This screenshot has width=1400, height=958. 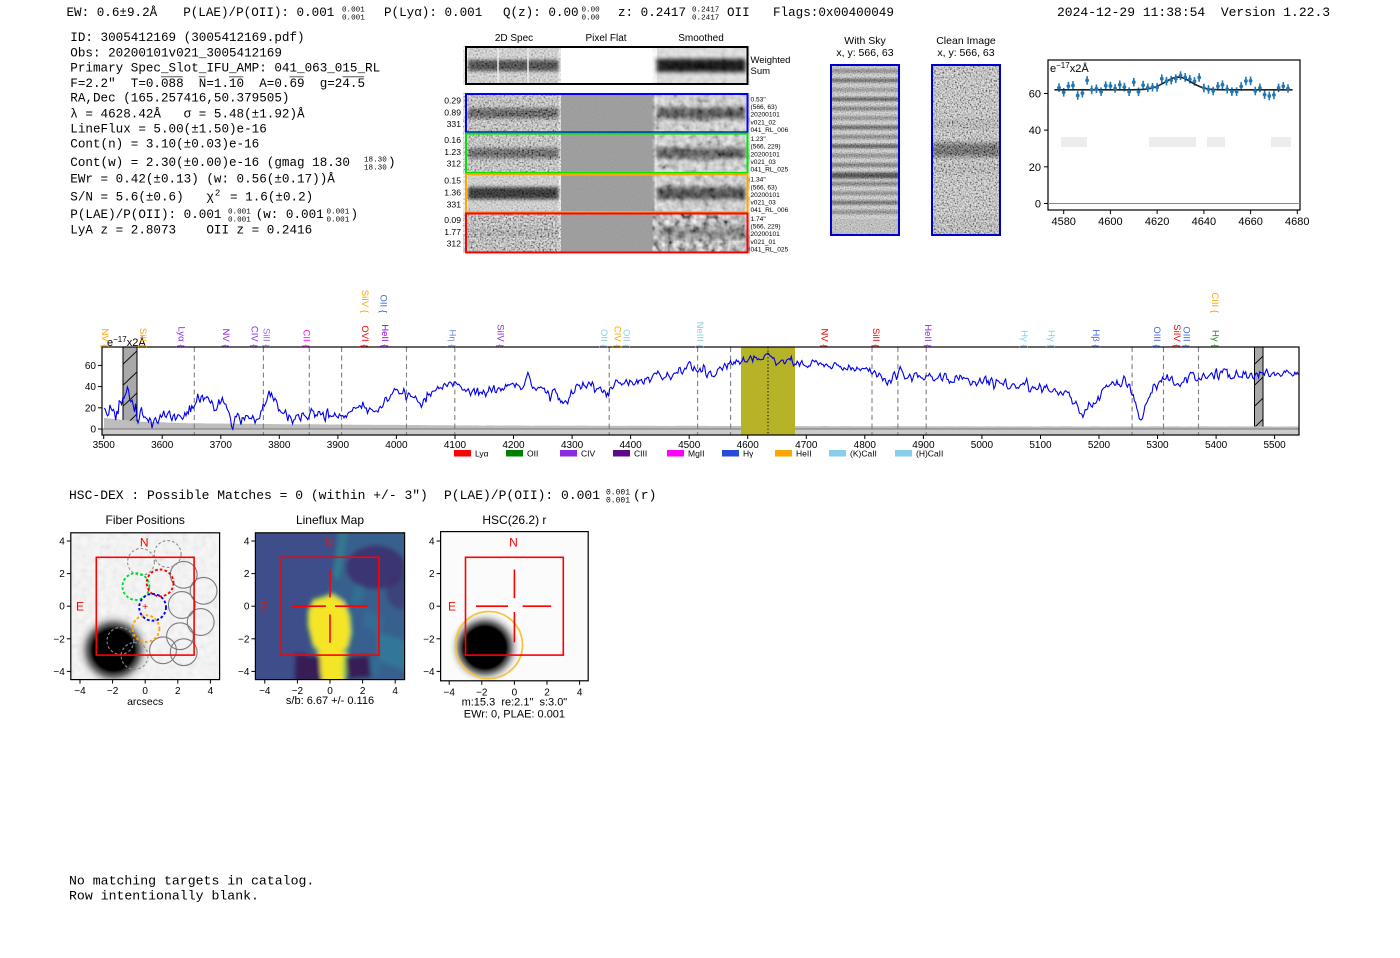 What do you see at coordinates (142, 197) in the screenshot?
I see `svg-text: S/N = 5.6(±0.6) χ` at bounding box center [142, 197].